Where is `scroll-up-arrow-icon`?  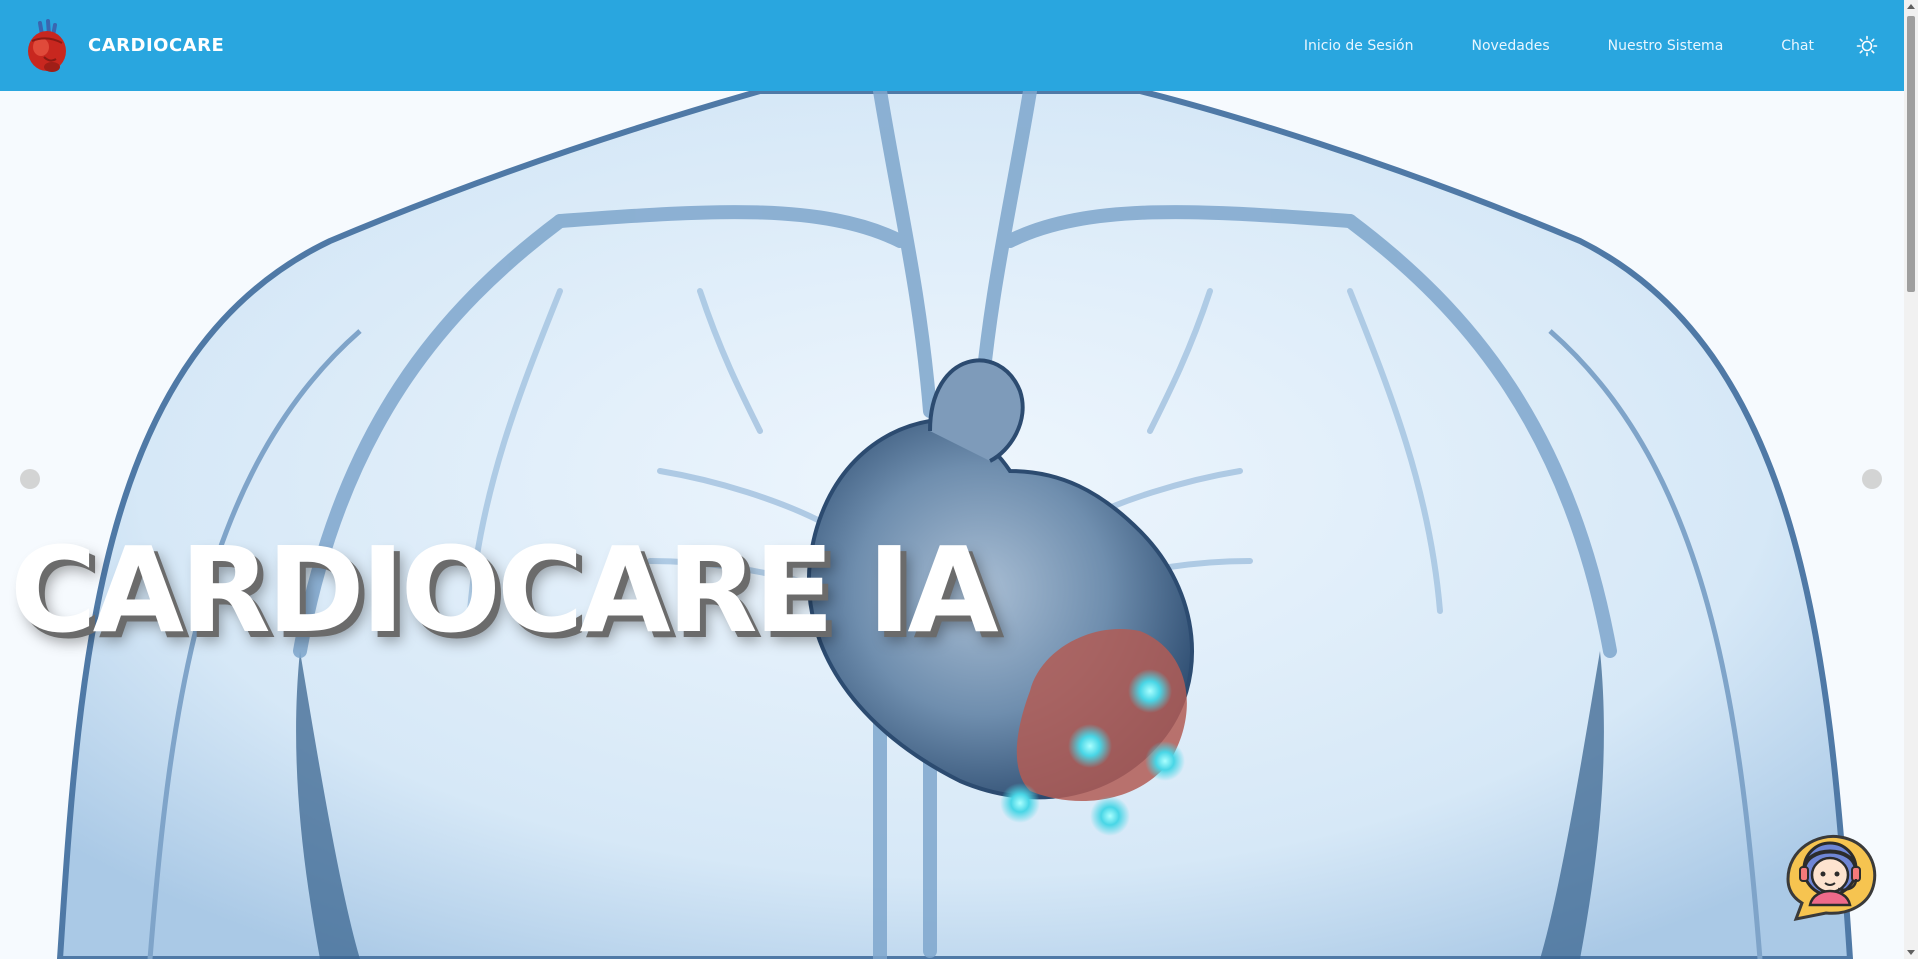
scroll-up-arrow-icon is located at coordinates (1911, 6).